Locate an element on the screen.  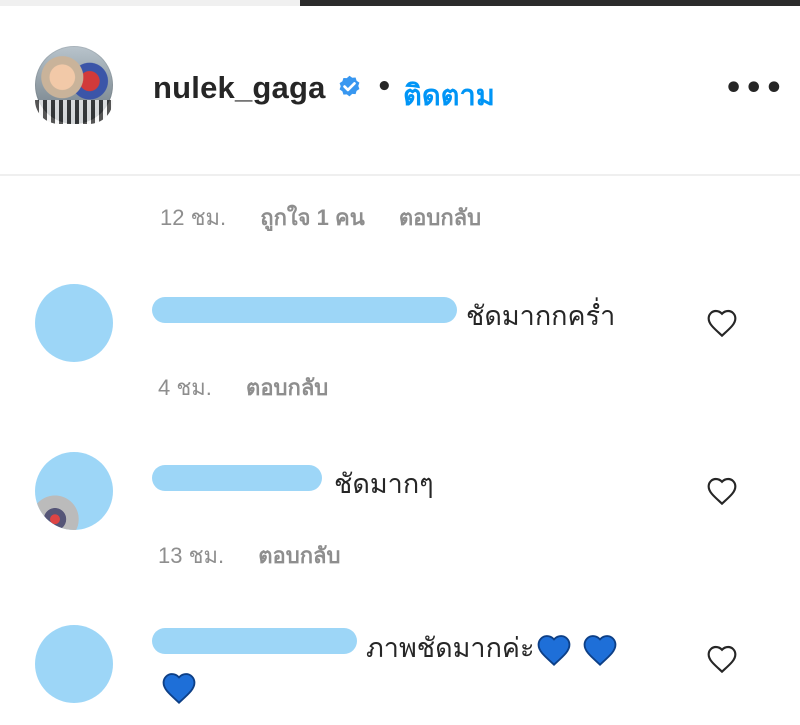
comment-meta-row: 4 ชม. ตอบกลับ is located at coordinates (257, 387).